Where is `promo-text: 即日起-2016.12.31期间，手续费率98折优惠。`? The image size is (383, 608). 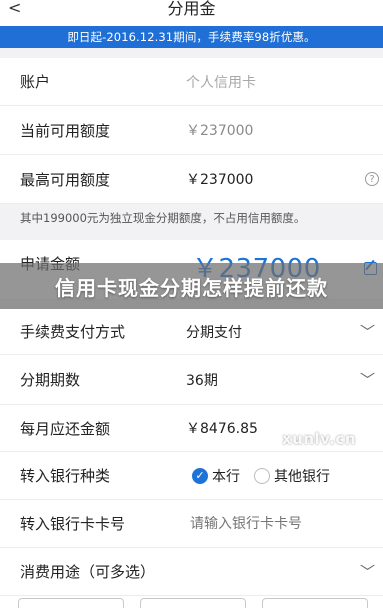
promo-text: 即日起-2016.12.31期间，手续费率98折优惠。 is located at coordinates (191, 37).